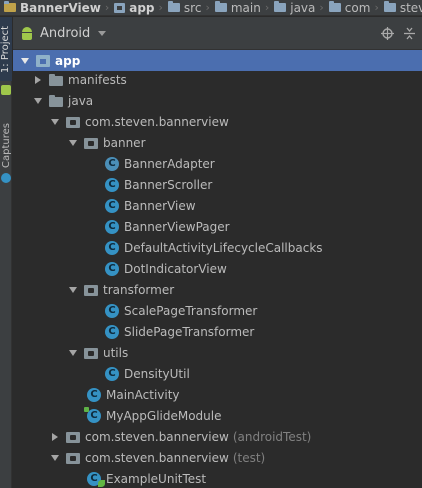 Image resolution: width=422 pixels, height=488 pixels. What do you see at coordinates (217, 436) in the screenshot?
I see `tree-node-package-android-test: com.steven.bannerview (androidTest)` at bounding box center [217, 436].